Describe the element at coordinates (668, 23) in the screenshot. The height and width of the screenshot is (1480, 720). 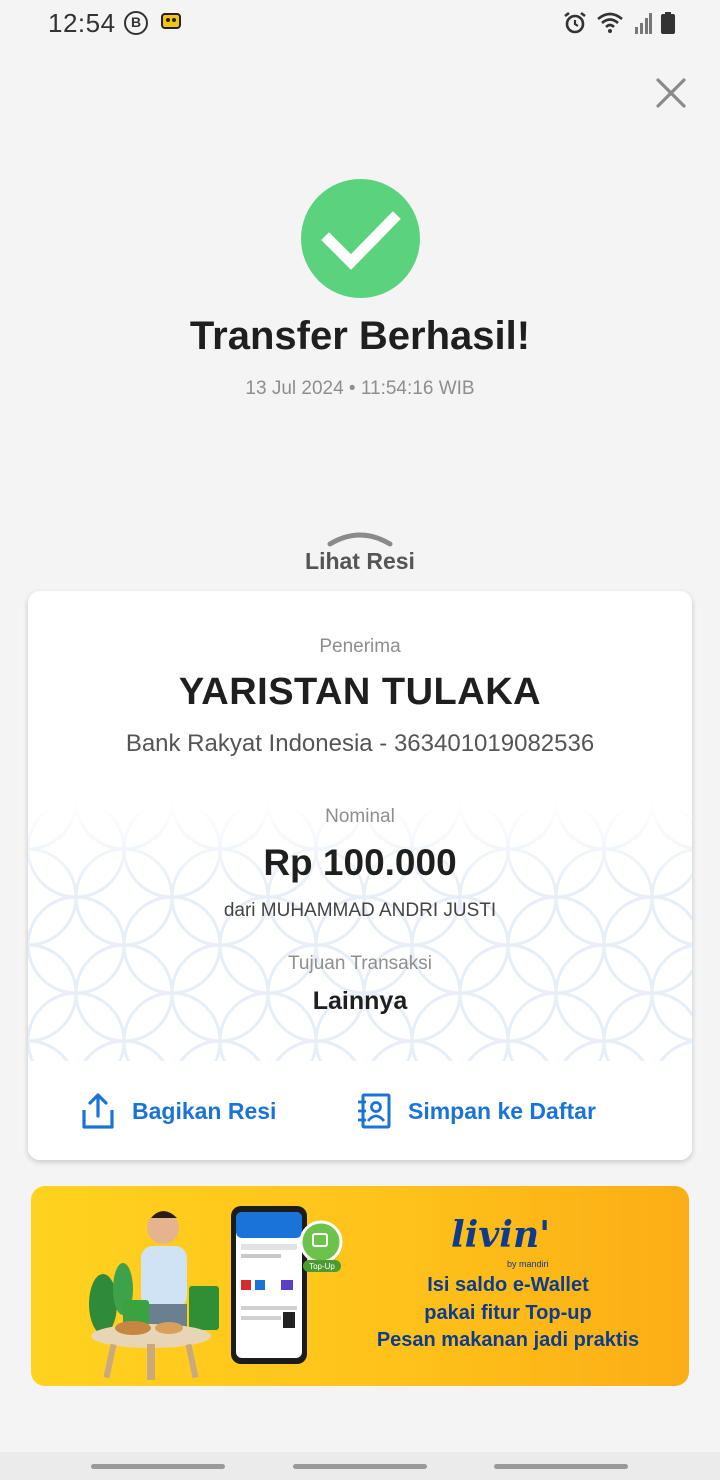
I see `battery-icon` at that location.